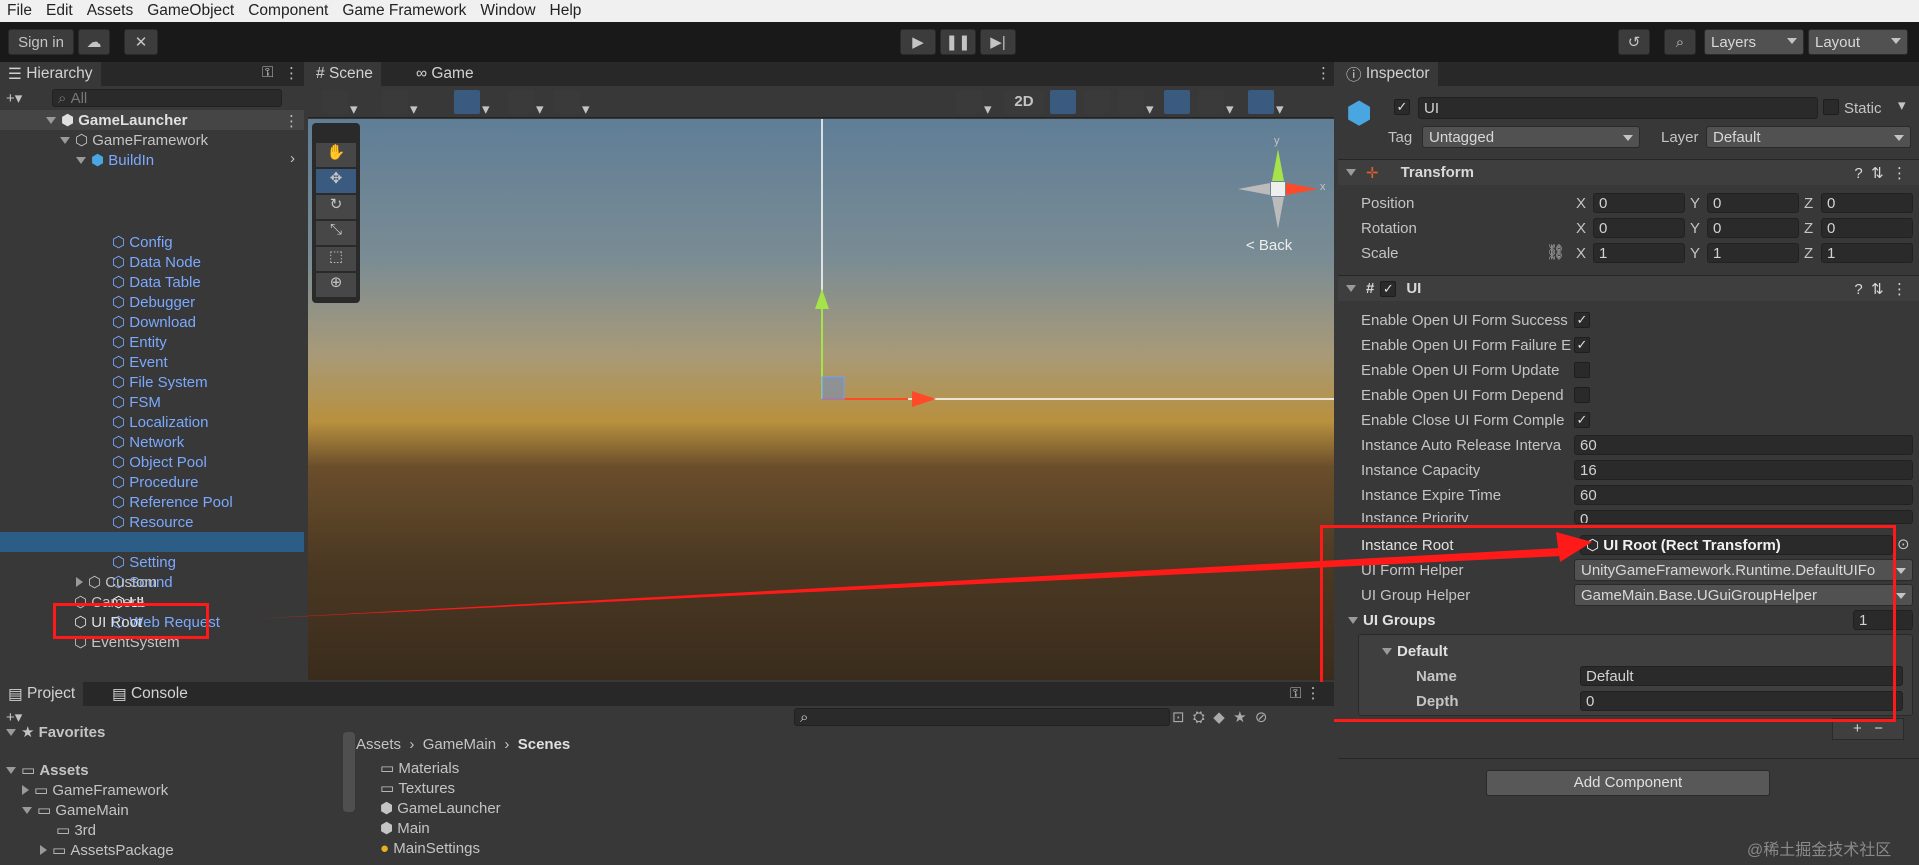 Image resolution: width=1919 pixels, height=865 pixels. What do you see at coordinates (1903, 544) in the screenshot?
I see `object-picker-icon: ⊙` at bounding box center [1903, 544].